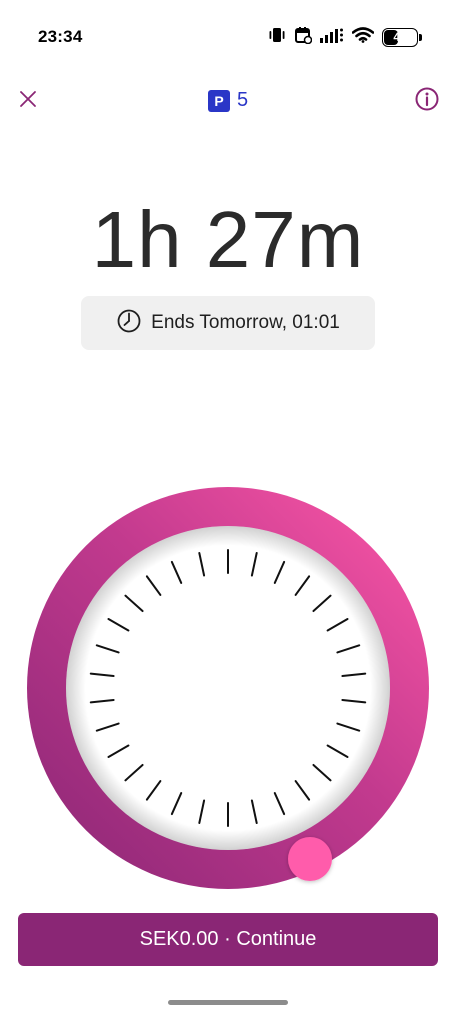 This screenshot has height=1024, width=456. I want to click on parking-badge: P, so click(219, 100).